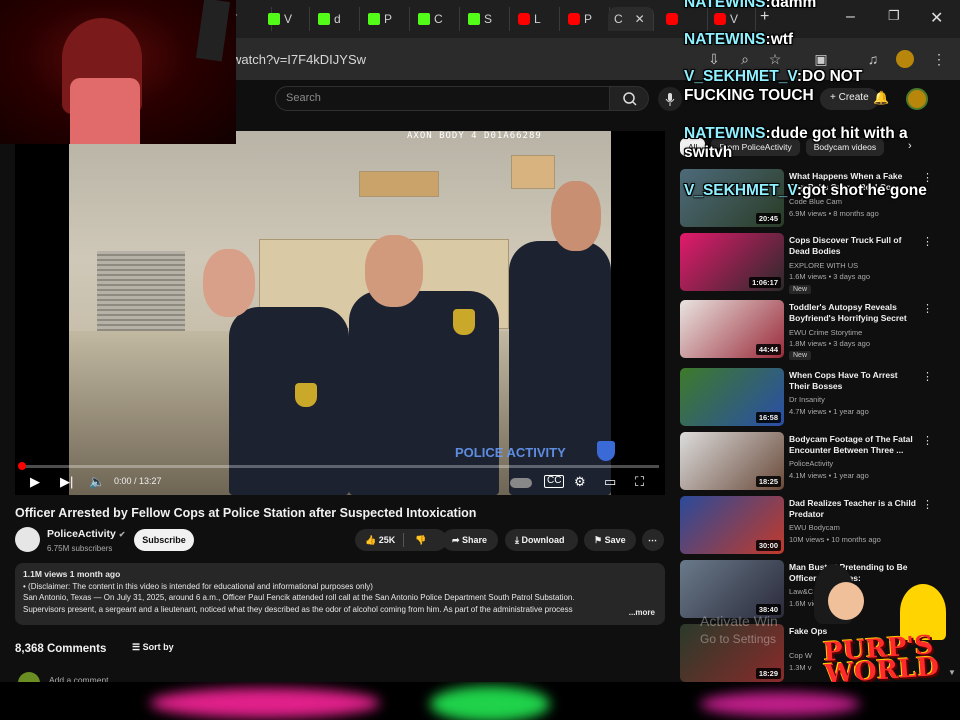 The height and width of the screenshot is (720, 960). Describe the element at coordinates (370, 540) in the screenshot. I see `thumbs-up-icon: 👍` at that location.